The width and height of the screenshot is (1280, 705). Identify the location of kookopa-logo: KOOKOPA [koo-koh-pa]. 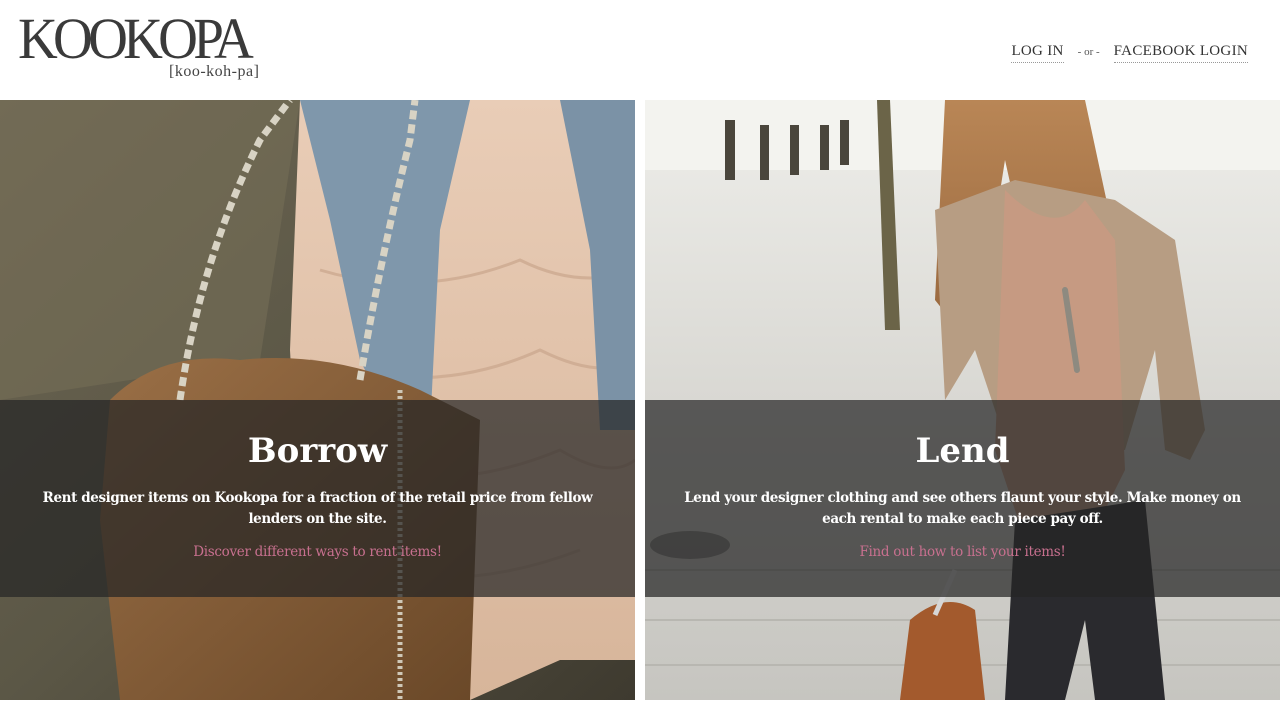
(143, 48).